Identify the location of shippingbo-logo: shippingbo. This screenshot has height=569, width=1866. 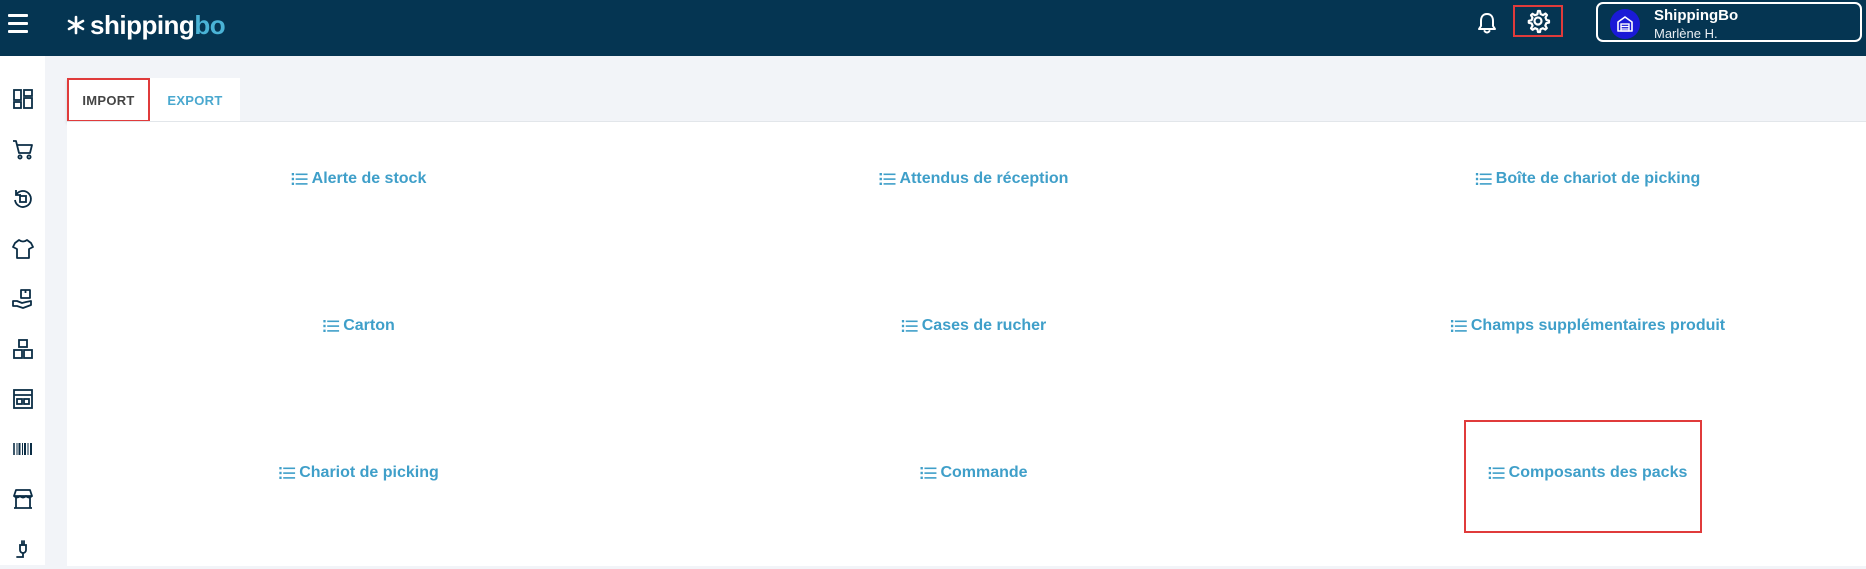
(146, 25).